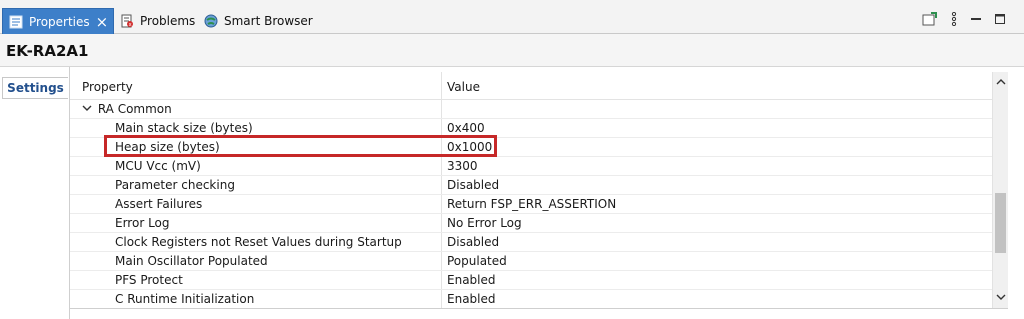 This screenshot has width=1024, height=319. I want to click on table-row: C Runtime Initialization Enabled, so click(531, 299).